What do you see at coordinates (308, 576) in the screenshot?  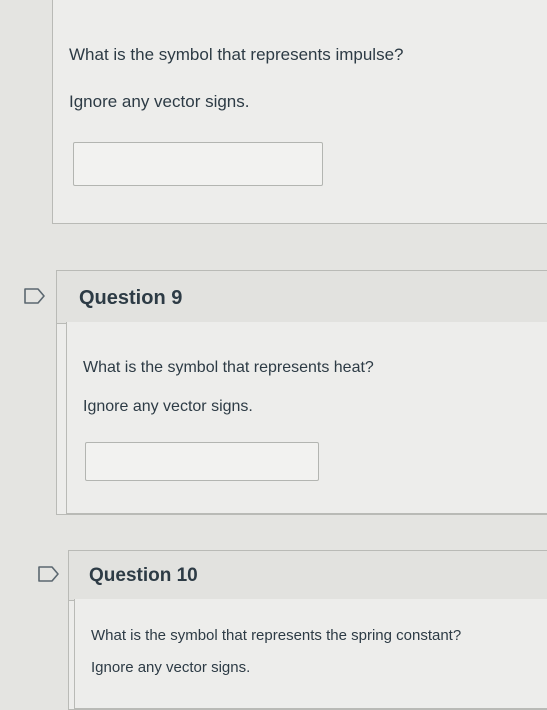 I see `question-10-header: Question 10` at bounding box center [308, 576].